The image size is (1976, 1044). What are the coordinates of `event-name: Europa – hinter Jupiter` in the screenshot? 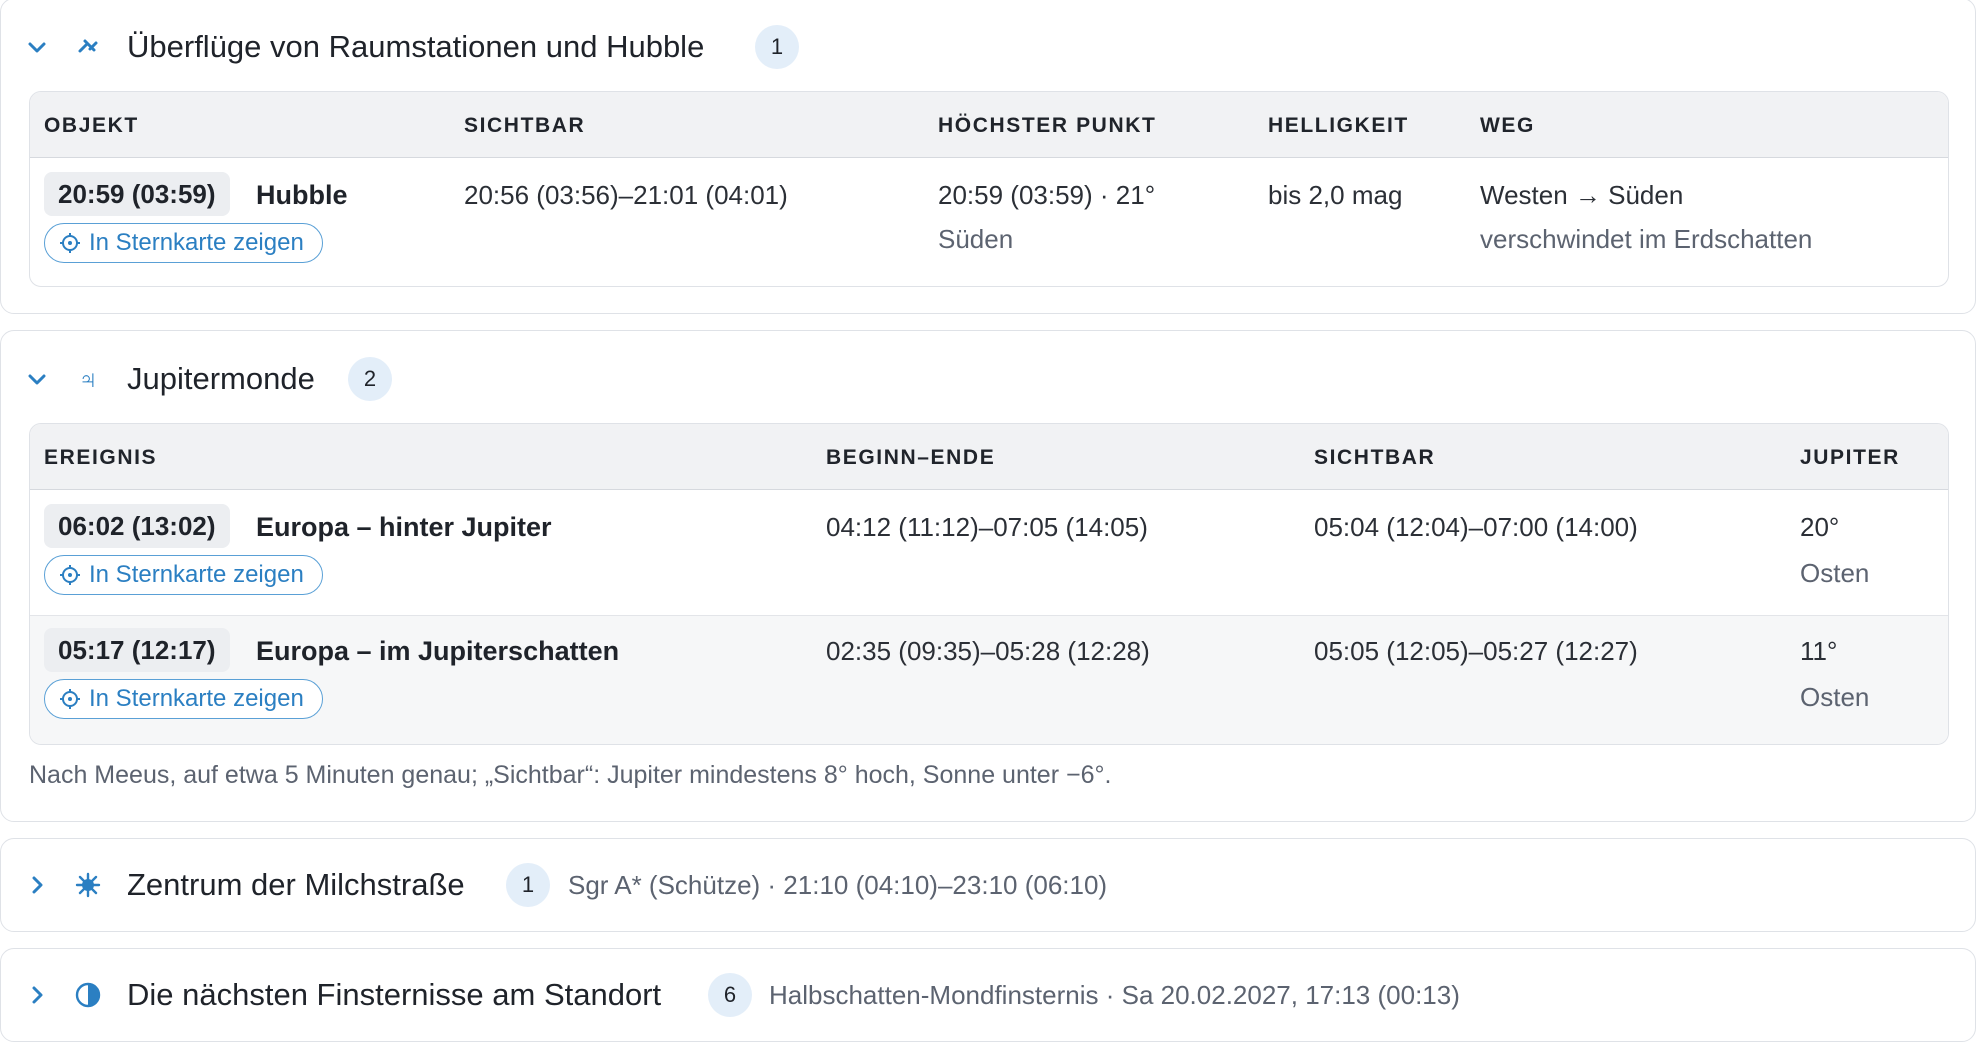 It's located at (404, 527).